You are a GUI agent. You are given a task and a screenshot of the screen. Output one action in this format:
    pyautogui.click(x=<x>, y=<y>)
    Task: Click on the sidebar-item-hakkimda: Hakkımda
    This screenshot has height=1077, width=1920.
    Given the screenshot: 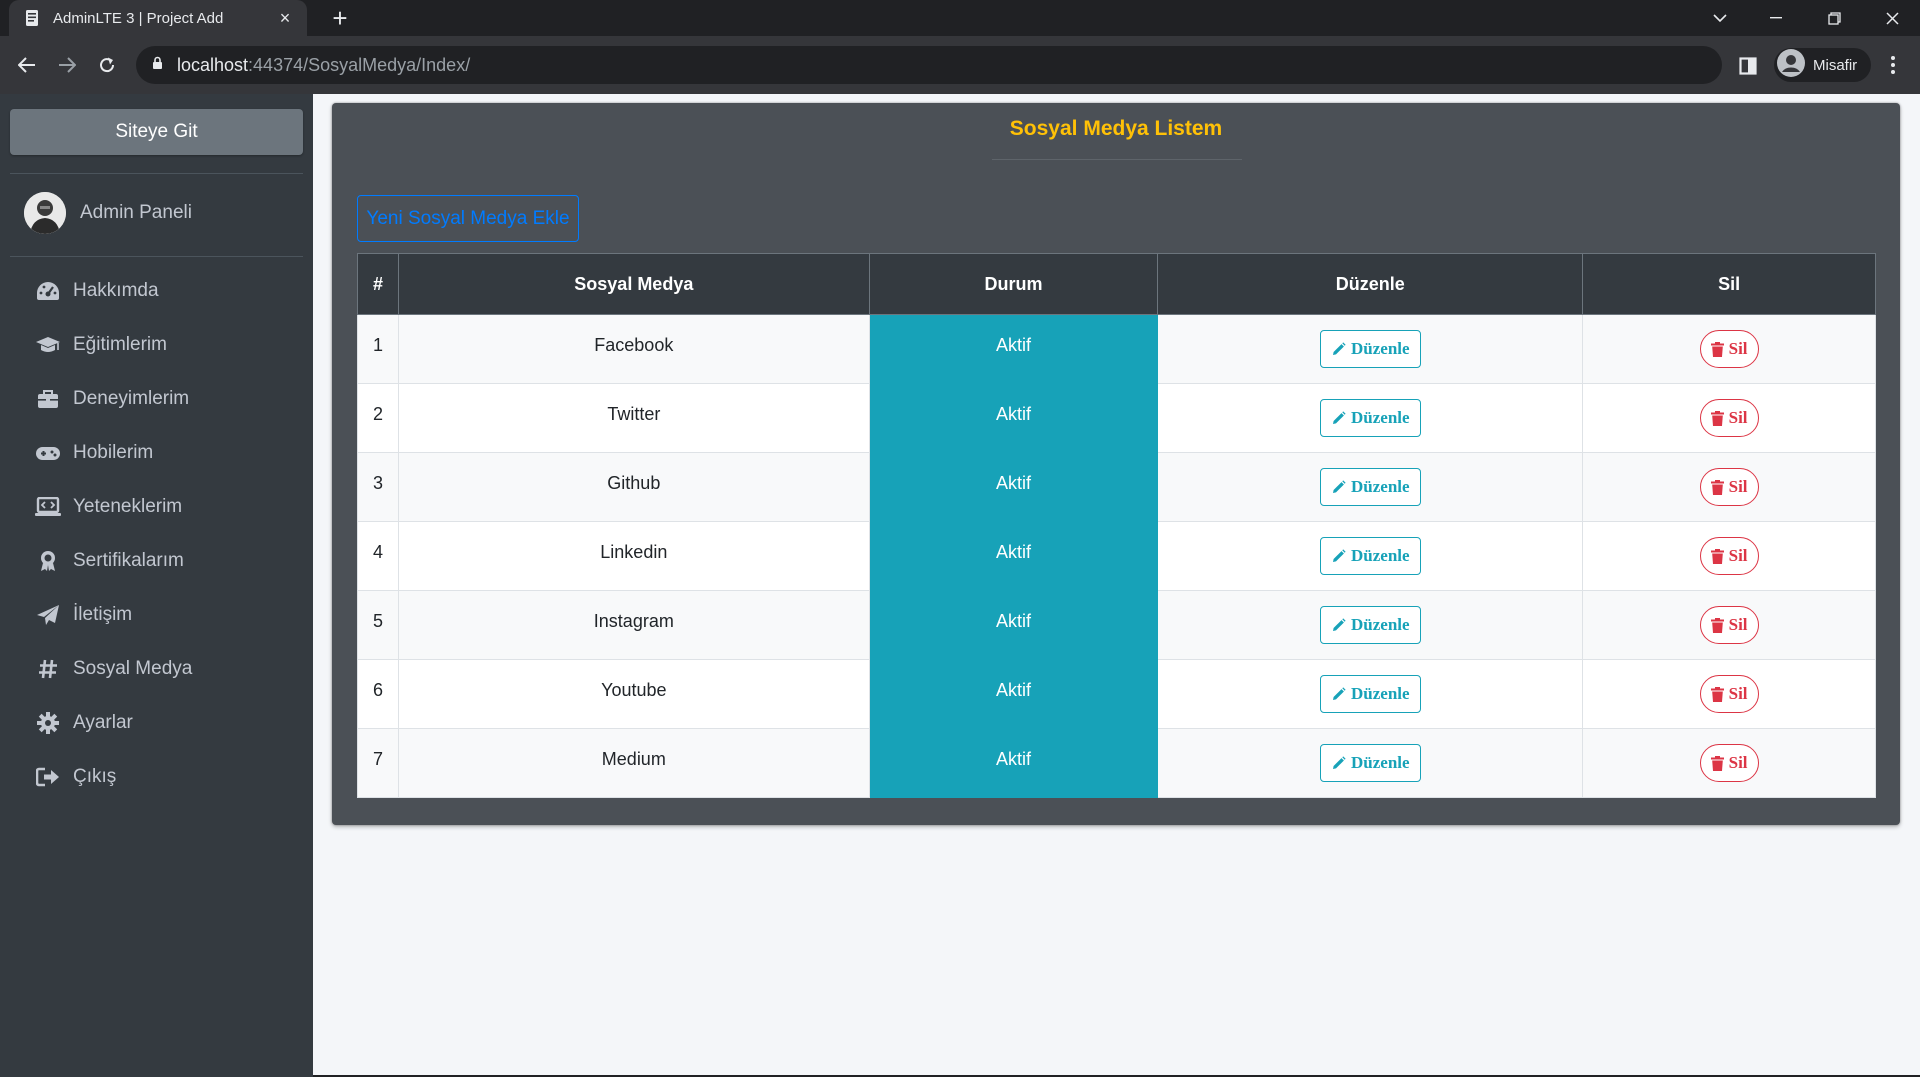 What is the action you would take?
    pyautogui.click(x=156, y=291)
    